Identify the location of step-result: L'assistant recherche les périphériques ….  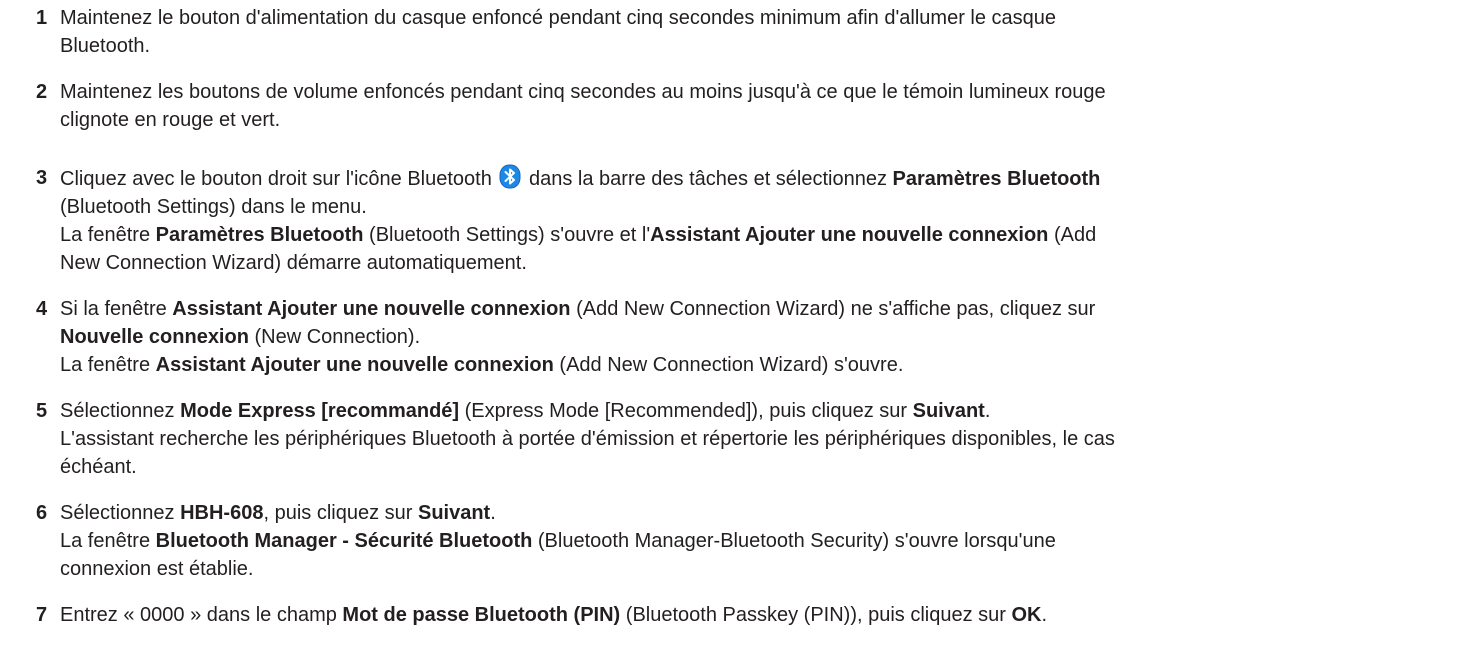
(587, 439).